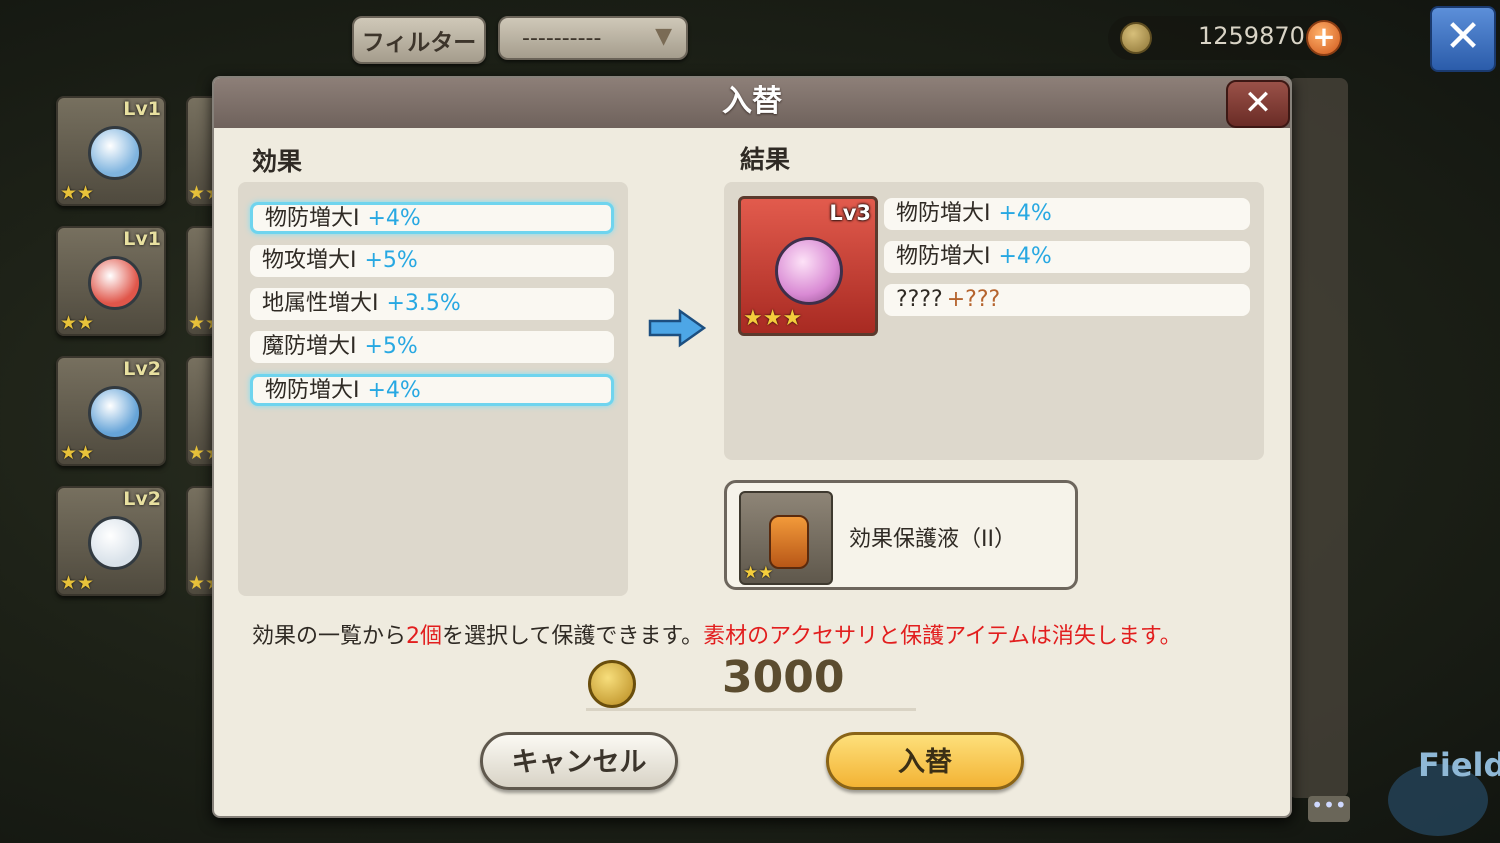  I want to click on effect-row: 地属性増大Ⅰ +3.5%, so click(432, 304).